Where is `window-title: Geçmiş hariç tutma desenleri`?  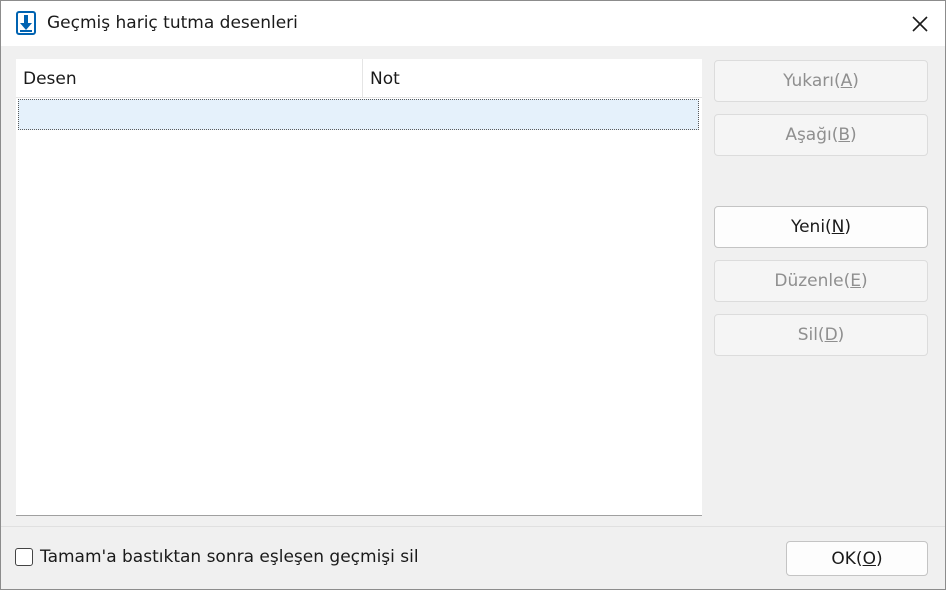
window-title: Geçmiş hariç tutma desenleri is located at coordinates (172, 23).